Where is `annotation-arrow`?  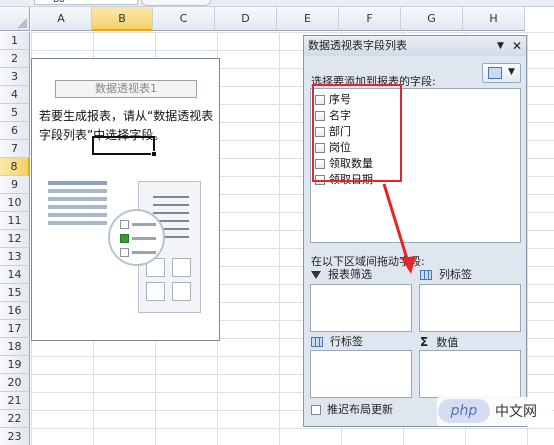
annotation-arrow is located at coordinates (399, 228).